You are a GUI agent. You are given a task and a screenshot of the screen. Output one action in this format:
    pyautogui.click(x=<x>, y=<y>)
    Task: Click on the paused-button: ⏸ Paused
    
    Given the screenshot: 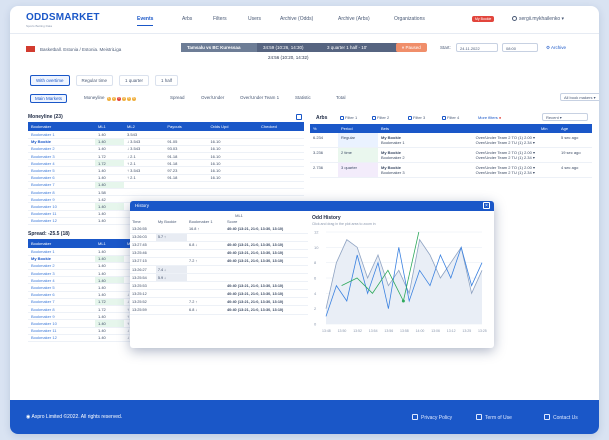 What is the action you would take?
    pyautogui.click(x=411, y=47)
    